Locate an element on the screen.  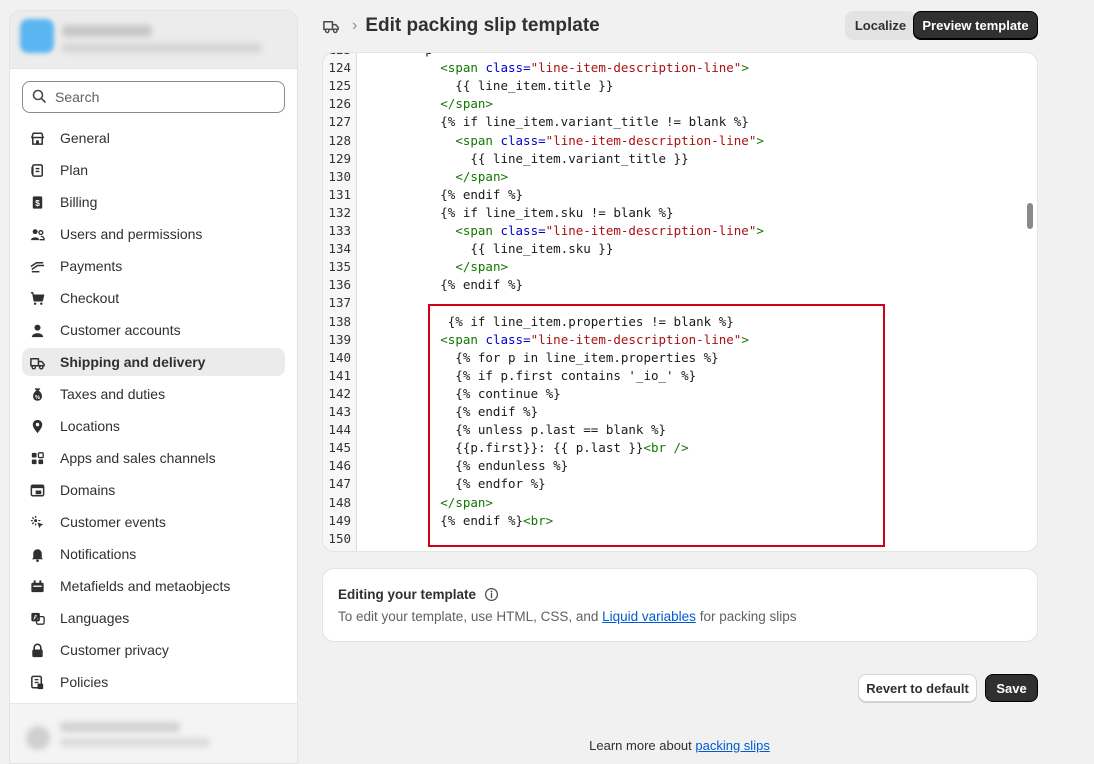
code-line: 145 {{p.first}}: {{ p.last }}<br /> is located at coordinates (680, 448).